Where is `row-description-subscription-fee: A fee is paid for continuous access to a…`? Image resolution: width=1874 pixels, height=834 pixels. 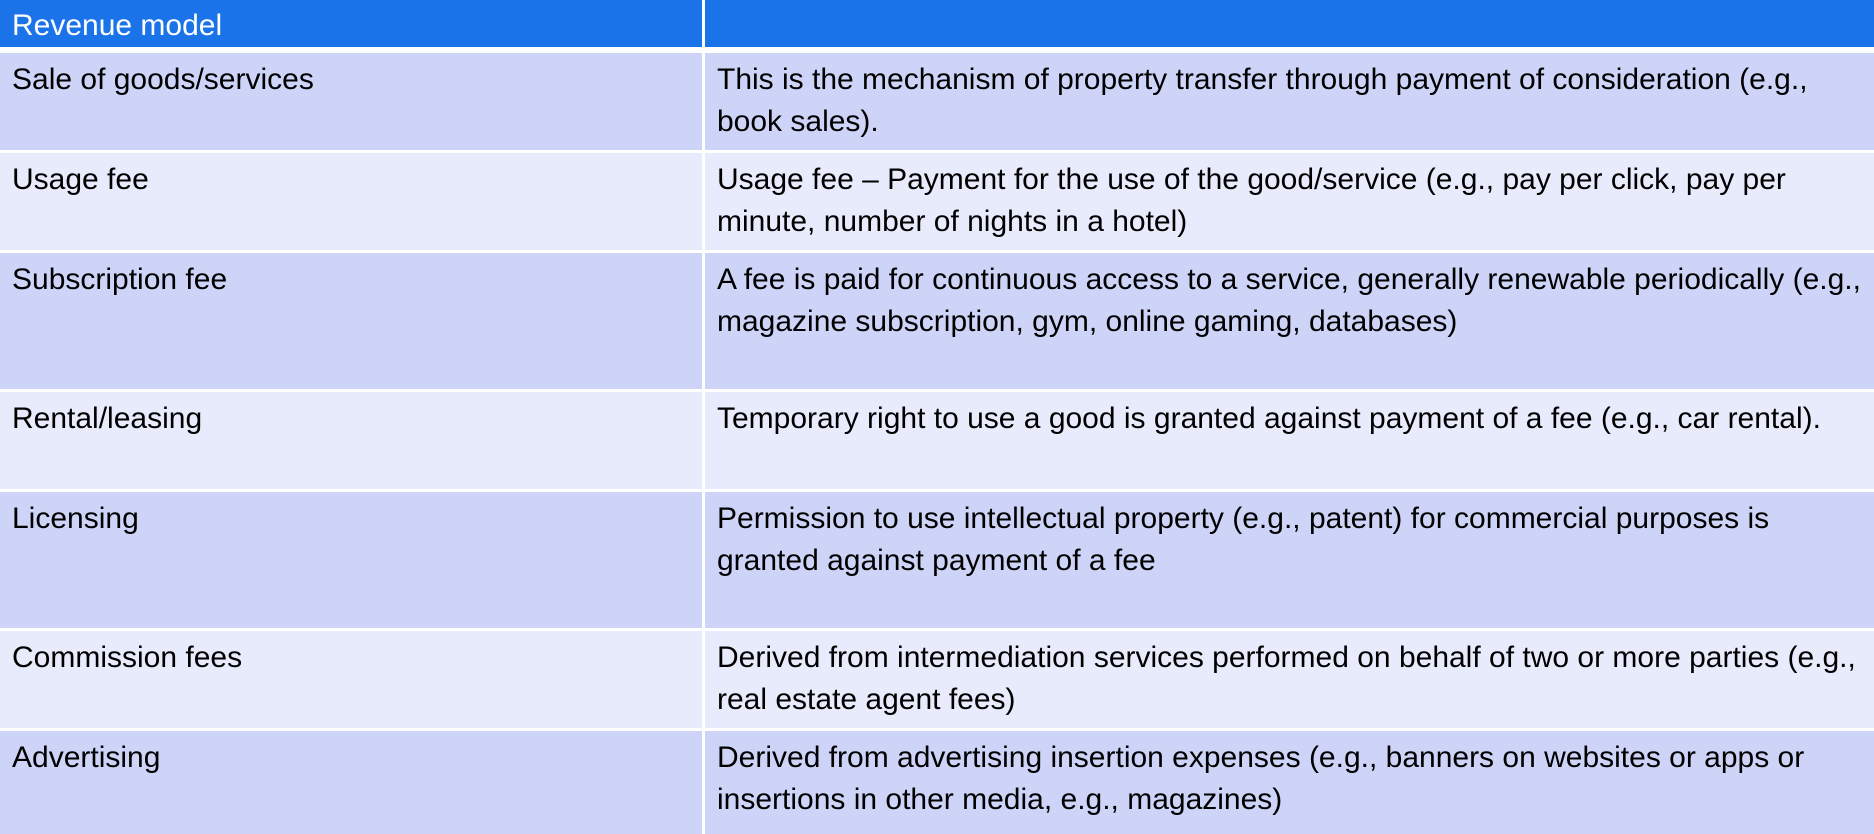
row-description-subscription-fee: A fee is paid for continuous access to a… is located at coordinates (1289, 322).